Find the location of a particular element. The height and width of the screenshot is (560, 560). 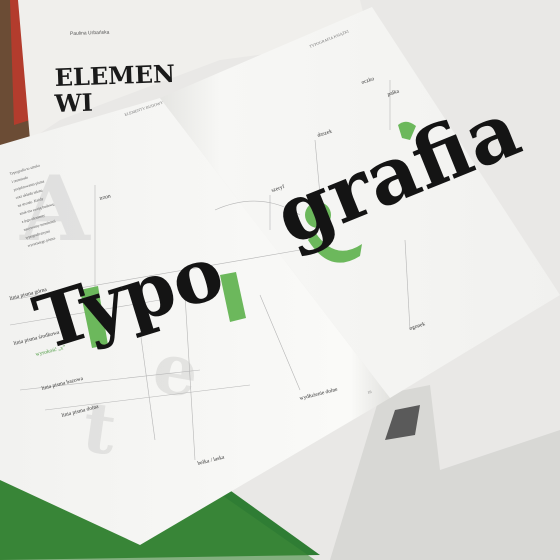

background-title-line-2: WI is located at coordinates (73, 103).